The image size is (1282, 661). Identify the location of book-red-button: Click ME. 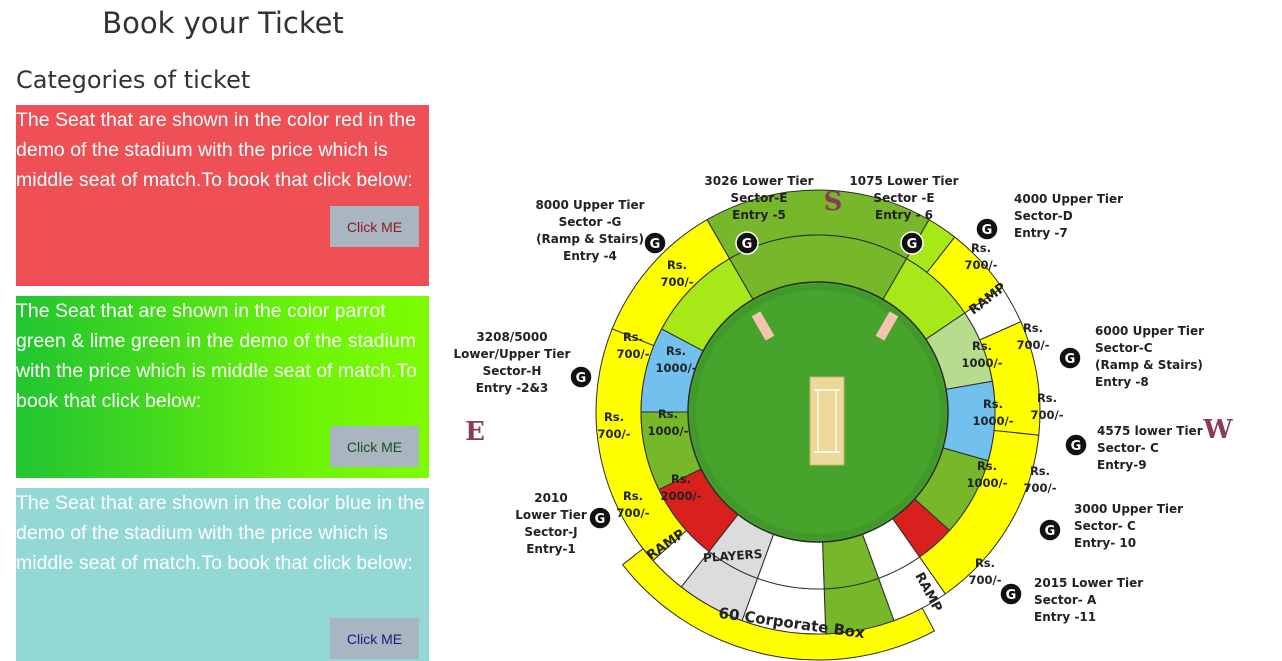
(374, 226).